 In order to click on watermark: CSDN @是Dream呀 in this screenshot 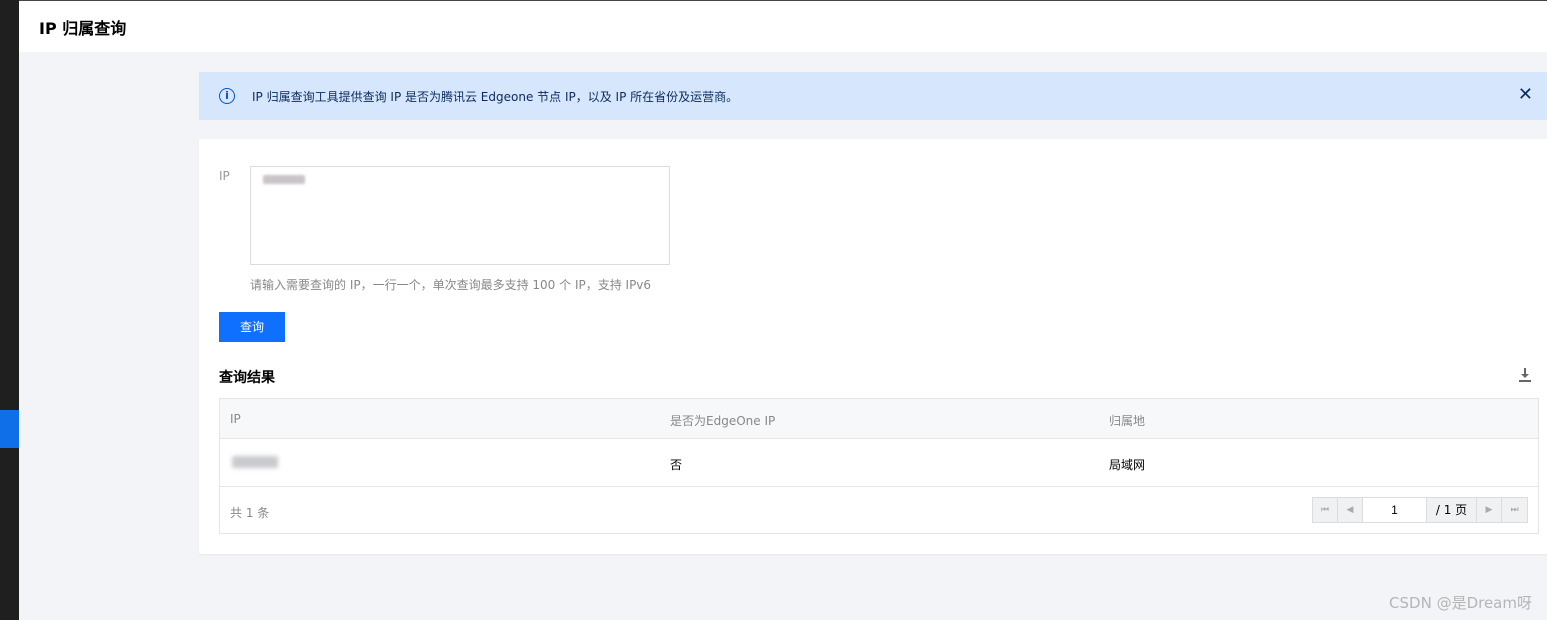, I will do `click(1460, 603)`.